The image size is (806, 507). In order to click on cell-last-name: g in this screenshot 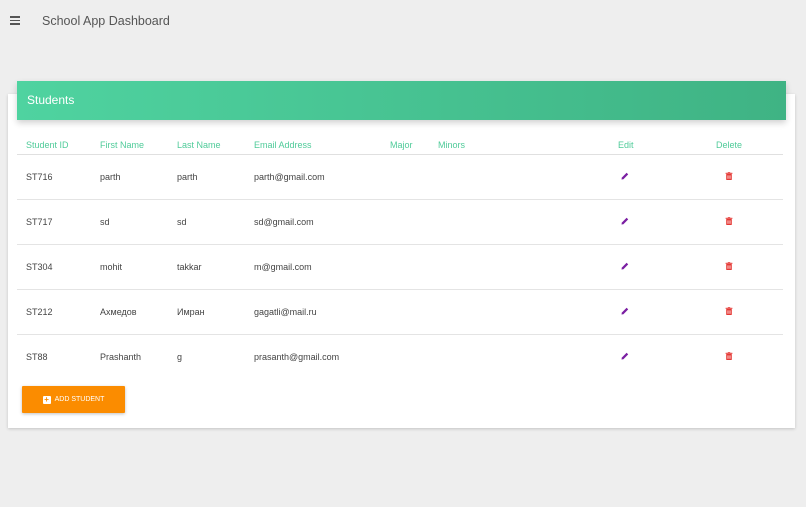, I will do `click(180, 357)`.